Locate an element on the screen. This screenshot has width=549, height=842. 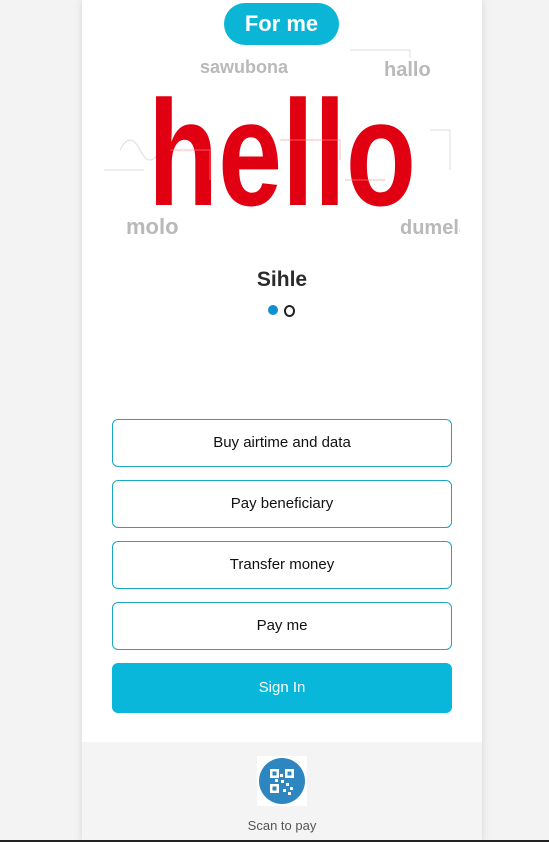
hero-tiny-label: simplify is located at coordinates (204, 112).